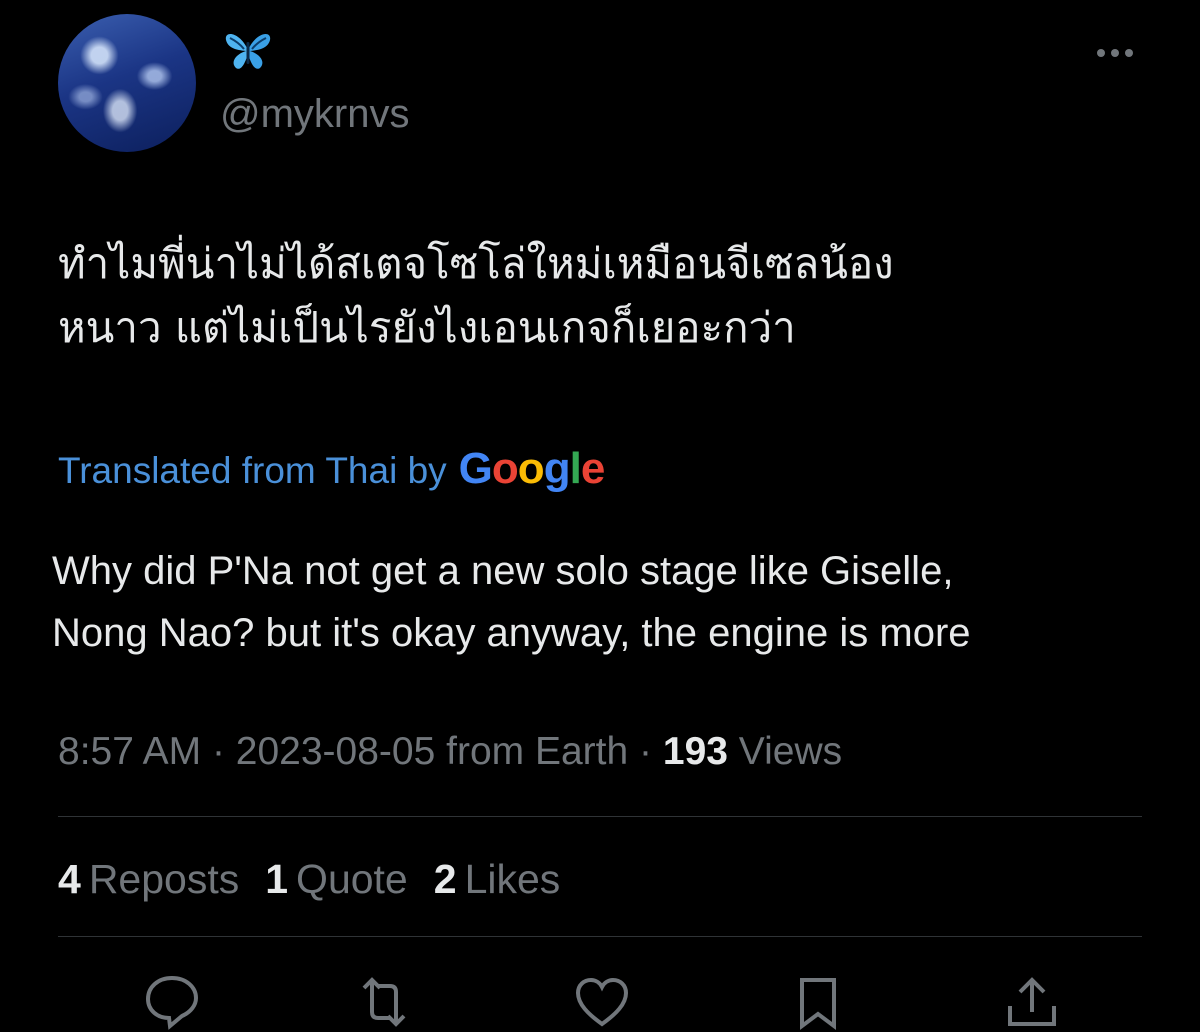 The height and width of the screenshot is (1032, 1200). I want to click on likes-stat: 2 Likes, so click(497, 879).